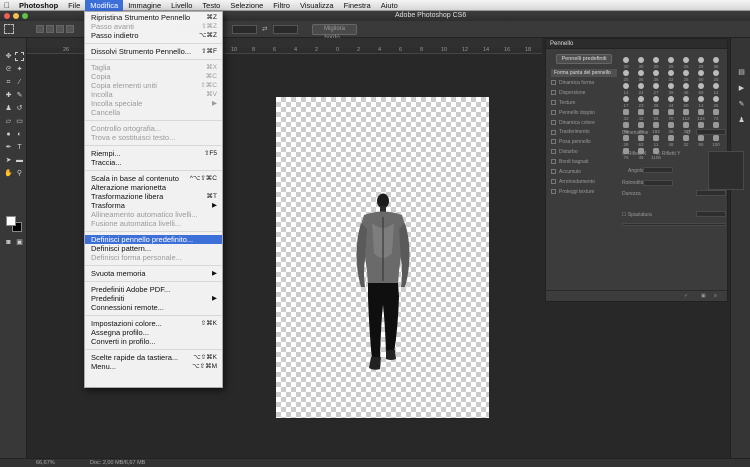 The image size is (750, 467). Describe the element at coordinates (38, 5) in the screenshot. I see `menu-photoshop: Photoshop` at that location.